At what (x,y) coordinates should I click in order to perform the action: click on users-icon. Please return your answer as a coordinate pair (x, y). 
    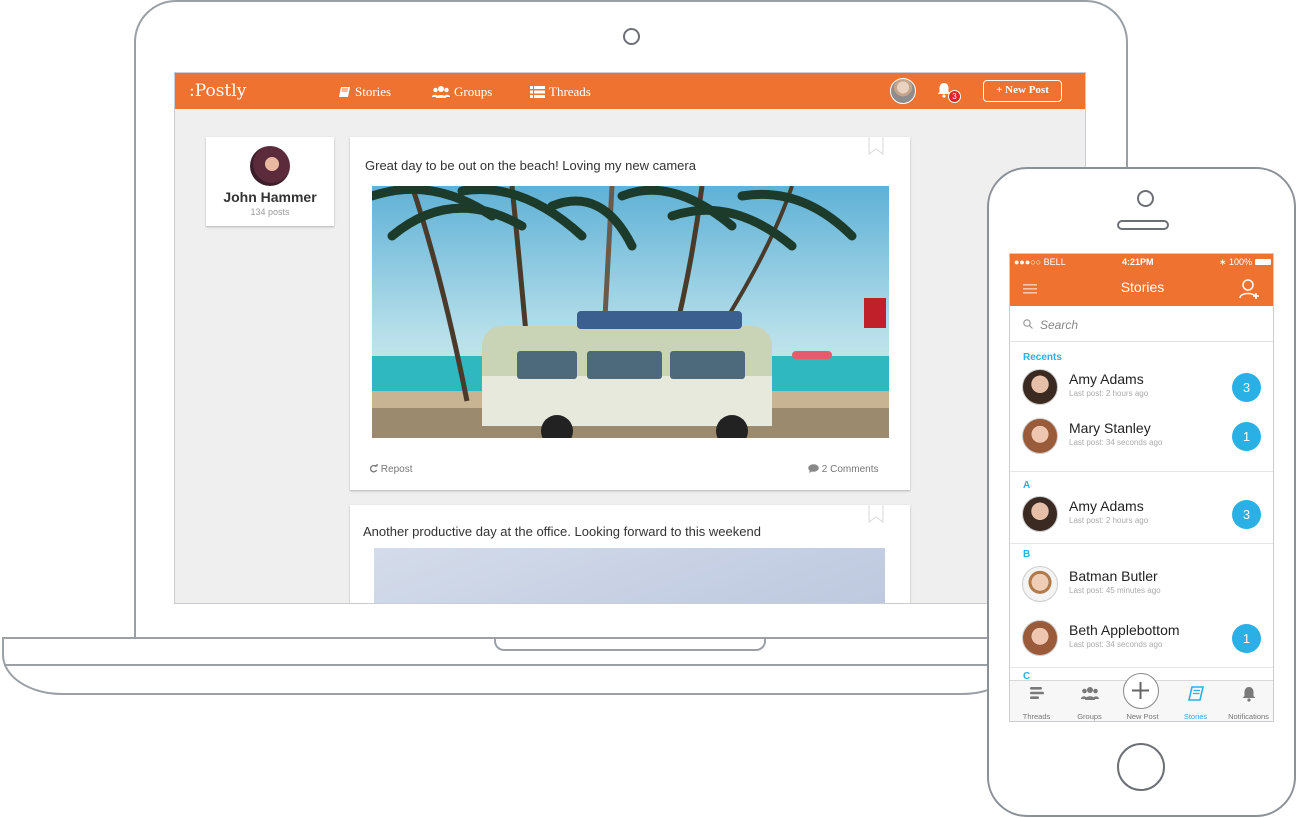
    Looking at the image, I should click on (441, 92).